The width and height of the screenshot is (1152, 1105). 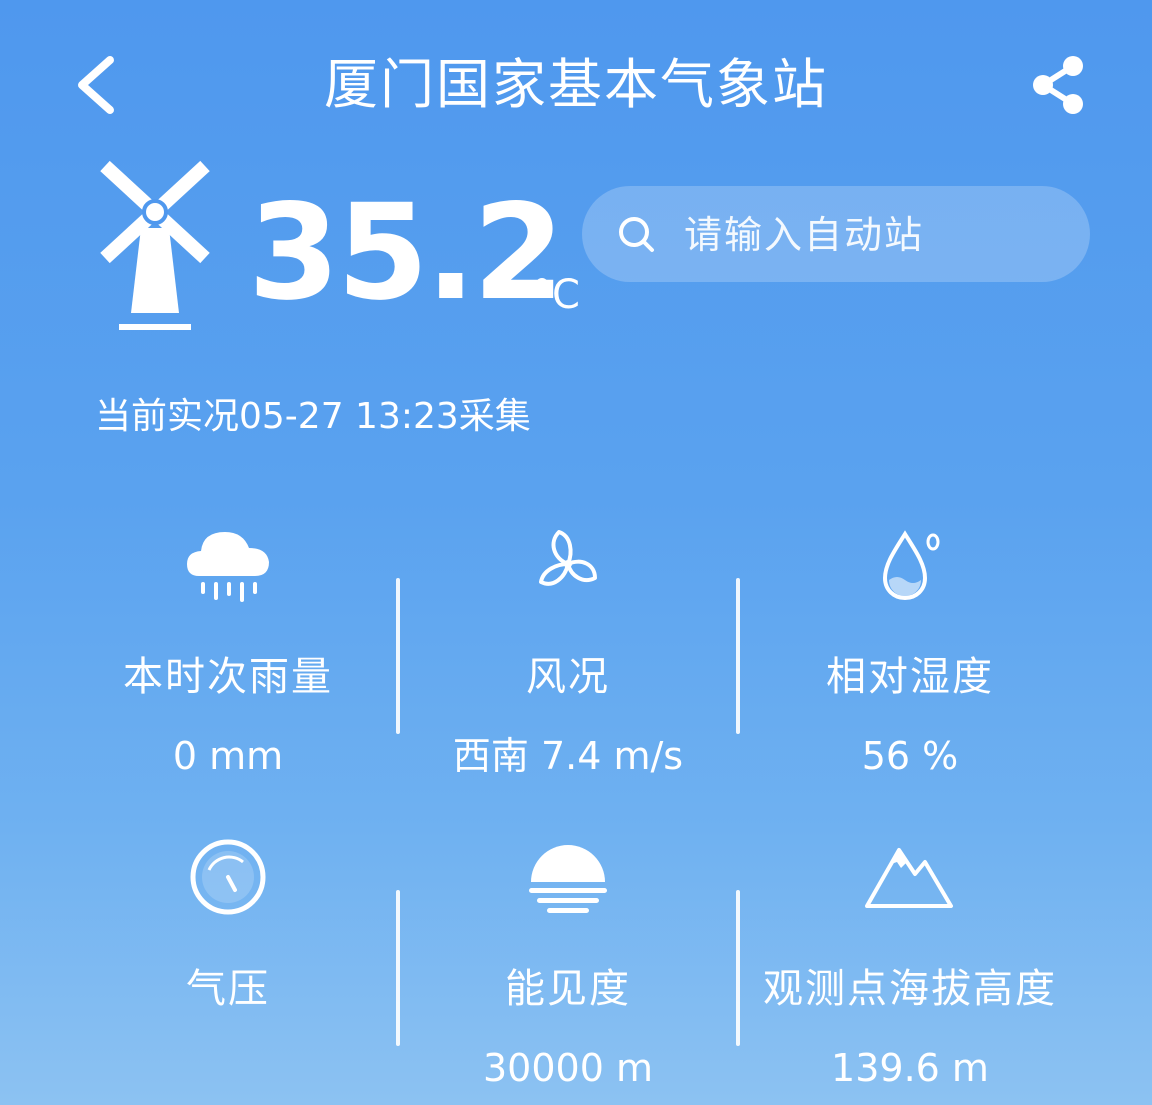 I want to click on metric-value: 30000 m, so click(x=568, y=1068).